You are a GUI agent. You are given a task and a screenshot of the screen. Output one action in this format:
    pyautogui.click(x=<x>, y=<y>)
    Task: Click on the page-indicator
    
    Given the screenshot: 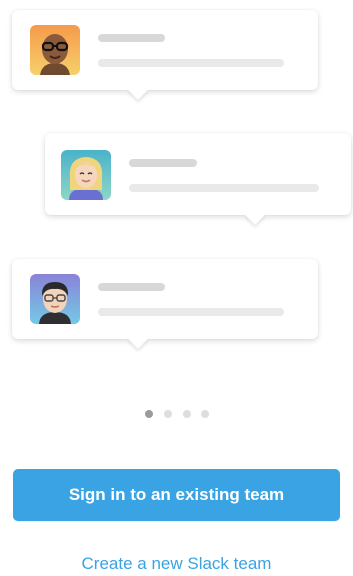 What is the action you would take?
    pyautogui.click(x=176, y=415)
    